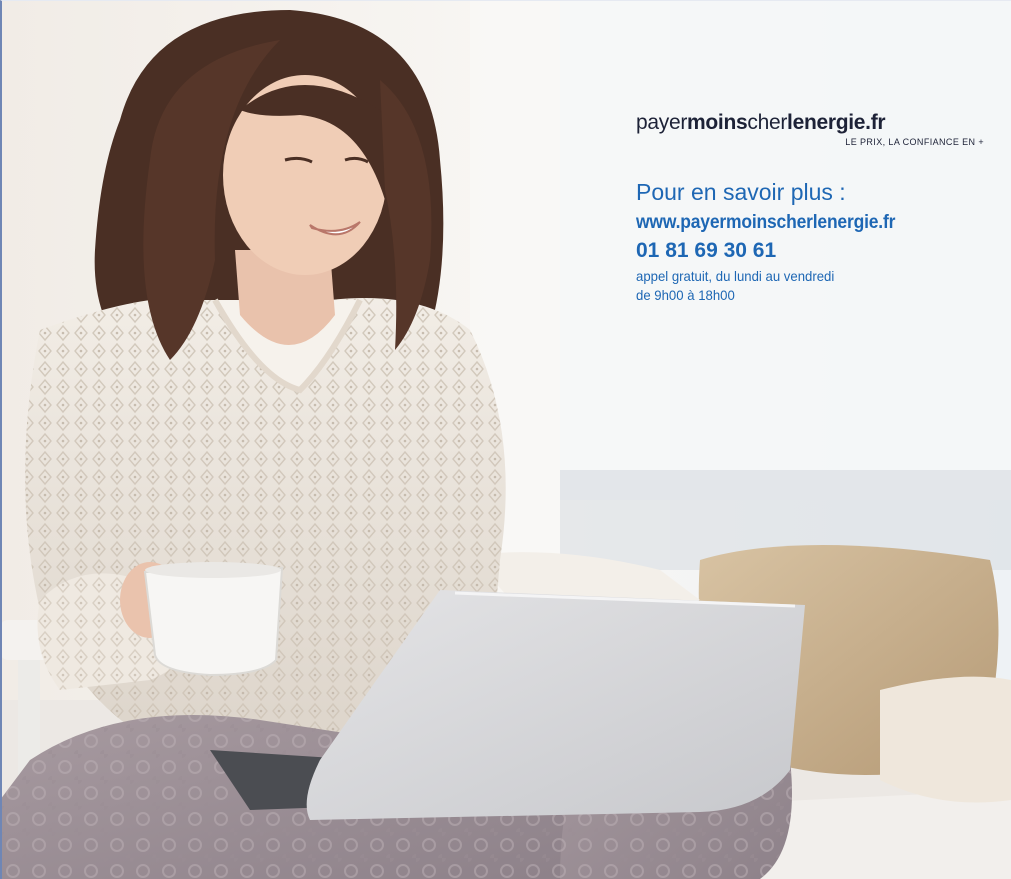 The image size is (1011, 879). What do you see at coordinates (717, 122) in the screenshot?
I see `logo-part-moins: moins` at bounding box center [717, 122].